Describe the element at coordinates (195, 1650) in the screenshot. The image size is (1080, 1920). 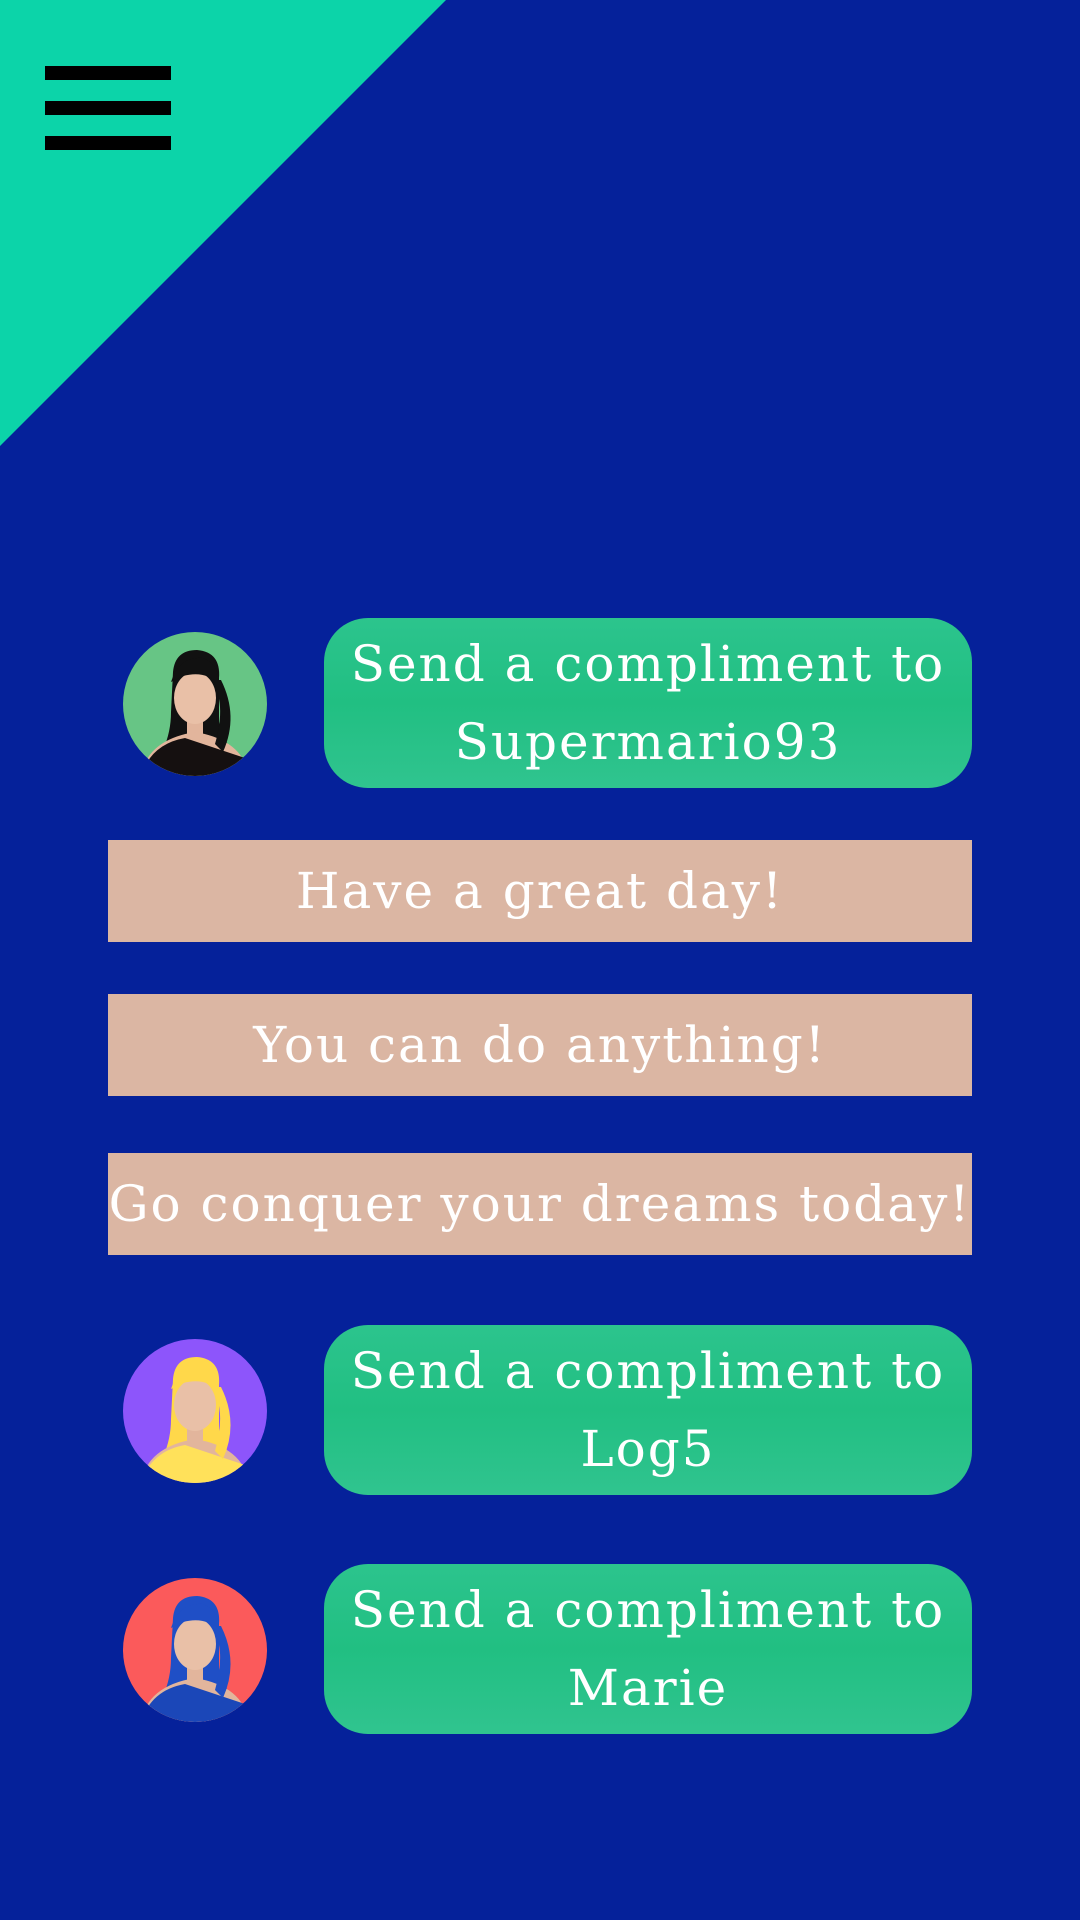
I see `avatar-woman-blue-hair-icon` at that location.